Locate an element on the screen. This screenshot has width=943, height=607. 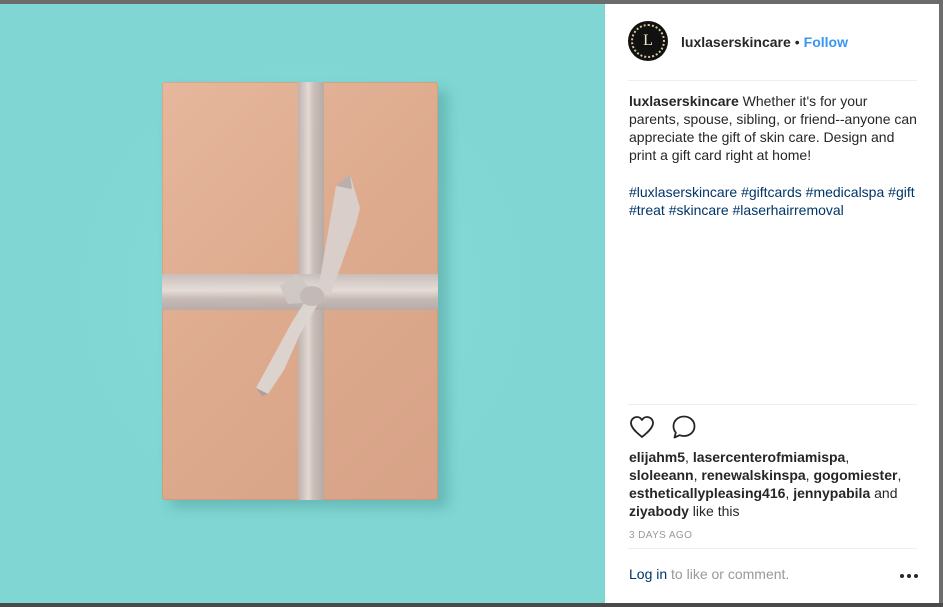
header-username: luxlaserskincare is located at coordinates (736, 42).